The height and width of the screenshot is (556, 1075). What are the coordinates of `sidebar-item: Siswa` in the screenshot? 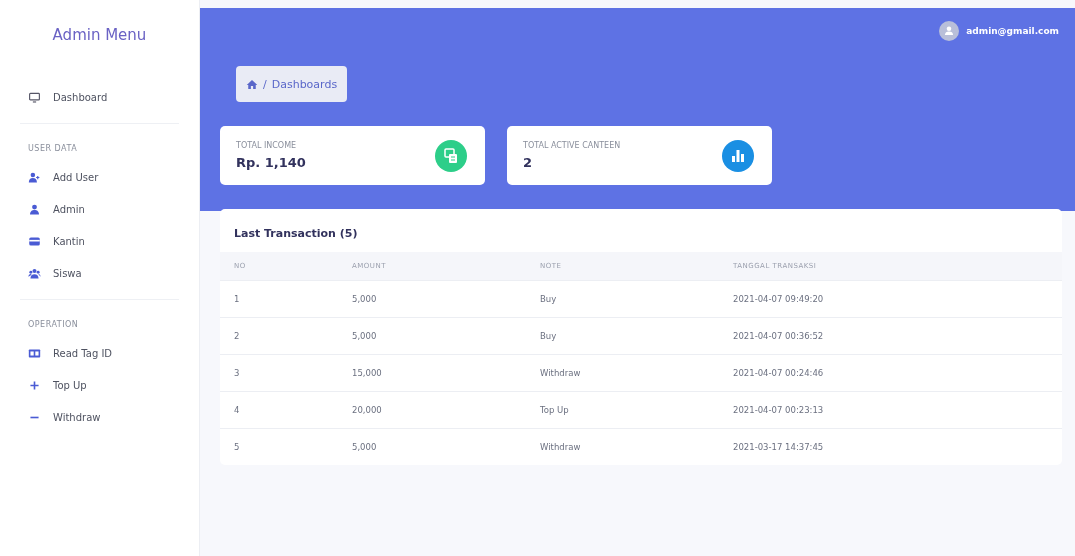 It's located at (99, 273).